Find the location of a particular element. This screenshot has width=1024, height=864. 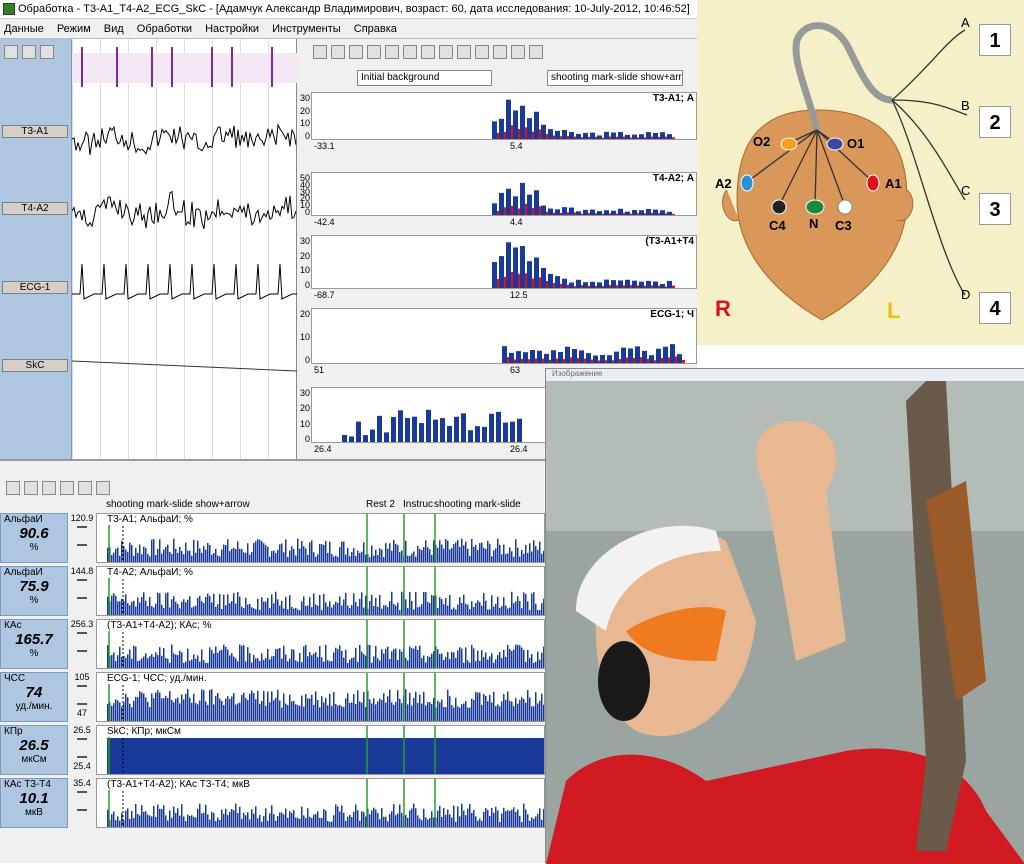

channel-label-ecg: ECG-1 is located at coordinates (35, 287).